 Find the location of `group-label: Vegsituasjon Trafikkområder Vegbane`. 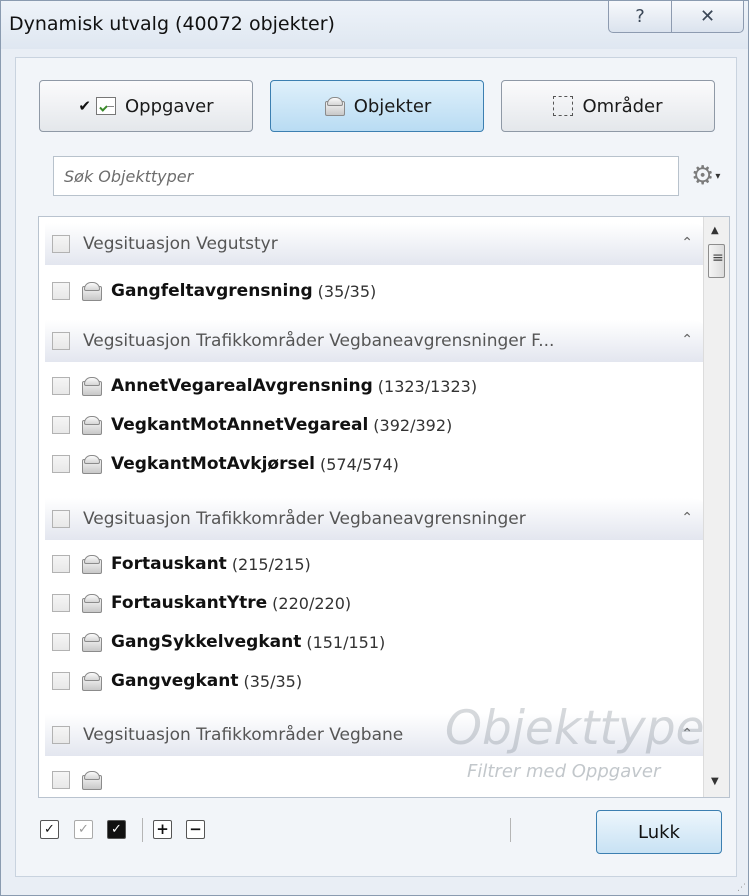

group-label: Vegsituasjon Trafikkområder Vegbane is located at coordinates (243, 735).